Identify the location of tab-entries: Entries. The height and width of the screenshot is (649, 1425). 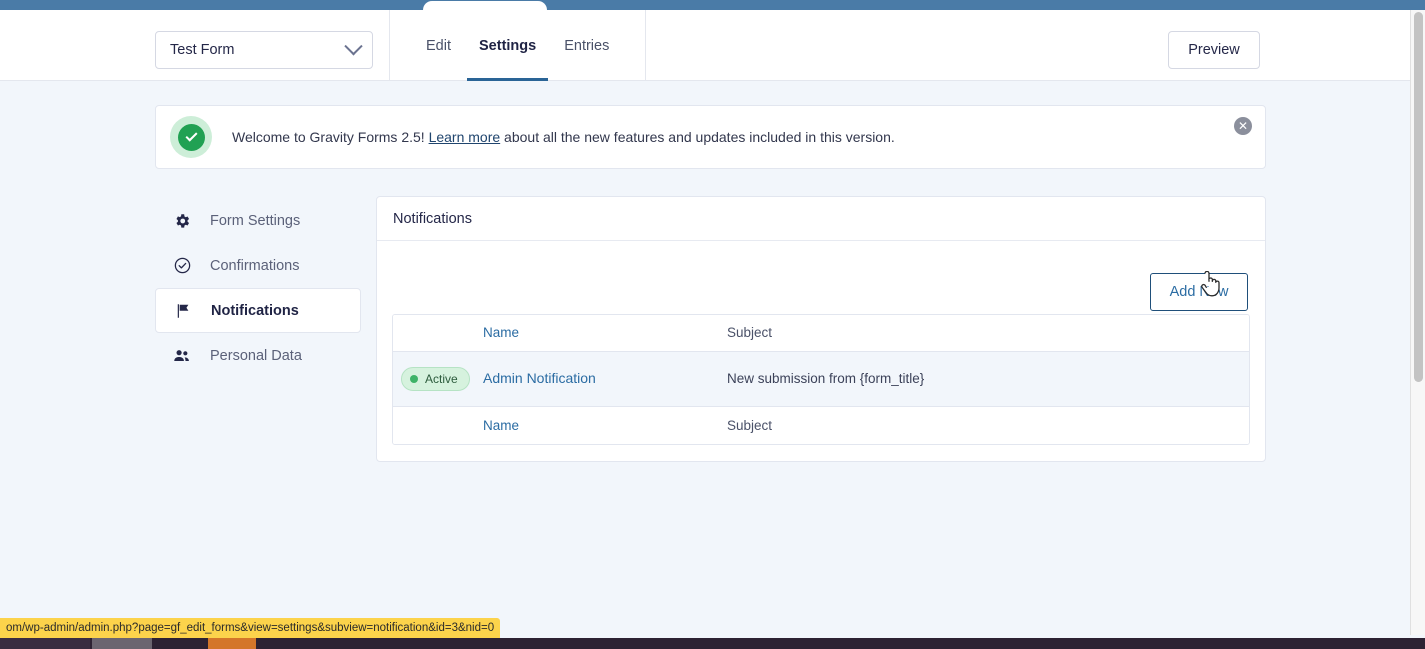
(586, 45).